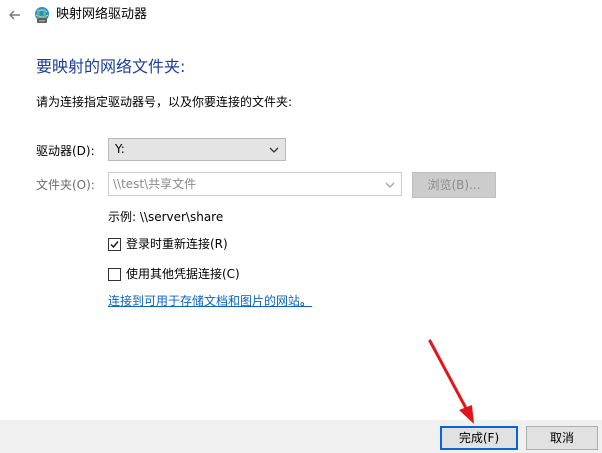  I want to click on cancel-button: 取消, so click(562, 438).